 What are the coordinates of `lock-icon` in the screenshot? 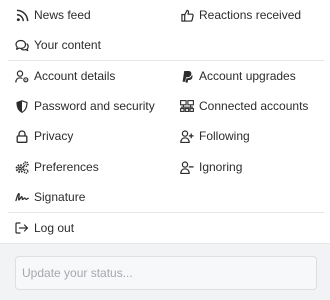 It's located at (22, 136).